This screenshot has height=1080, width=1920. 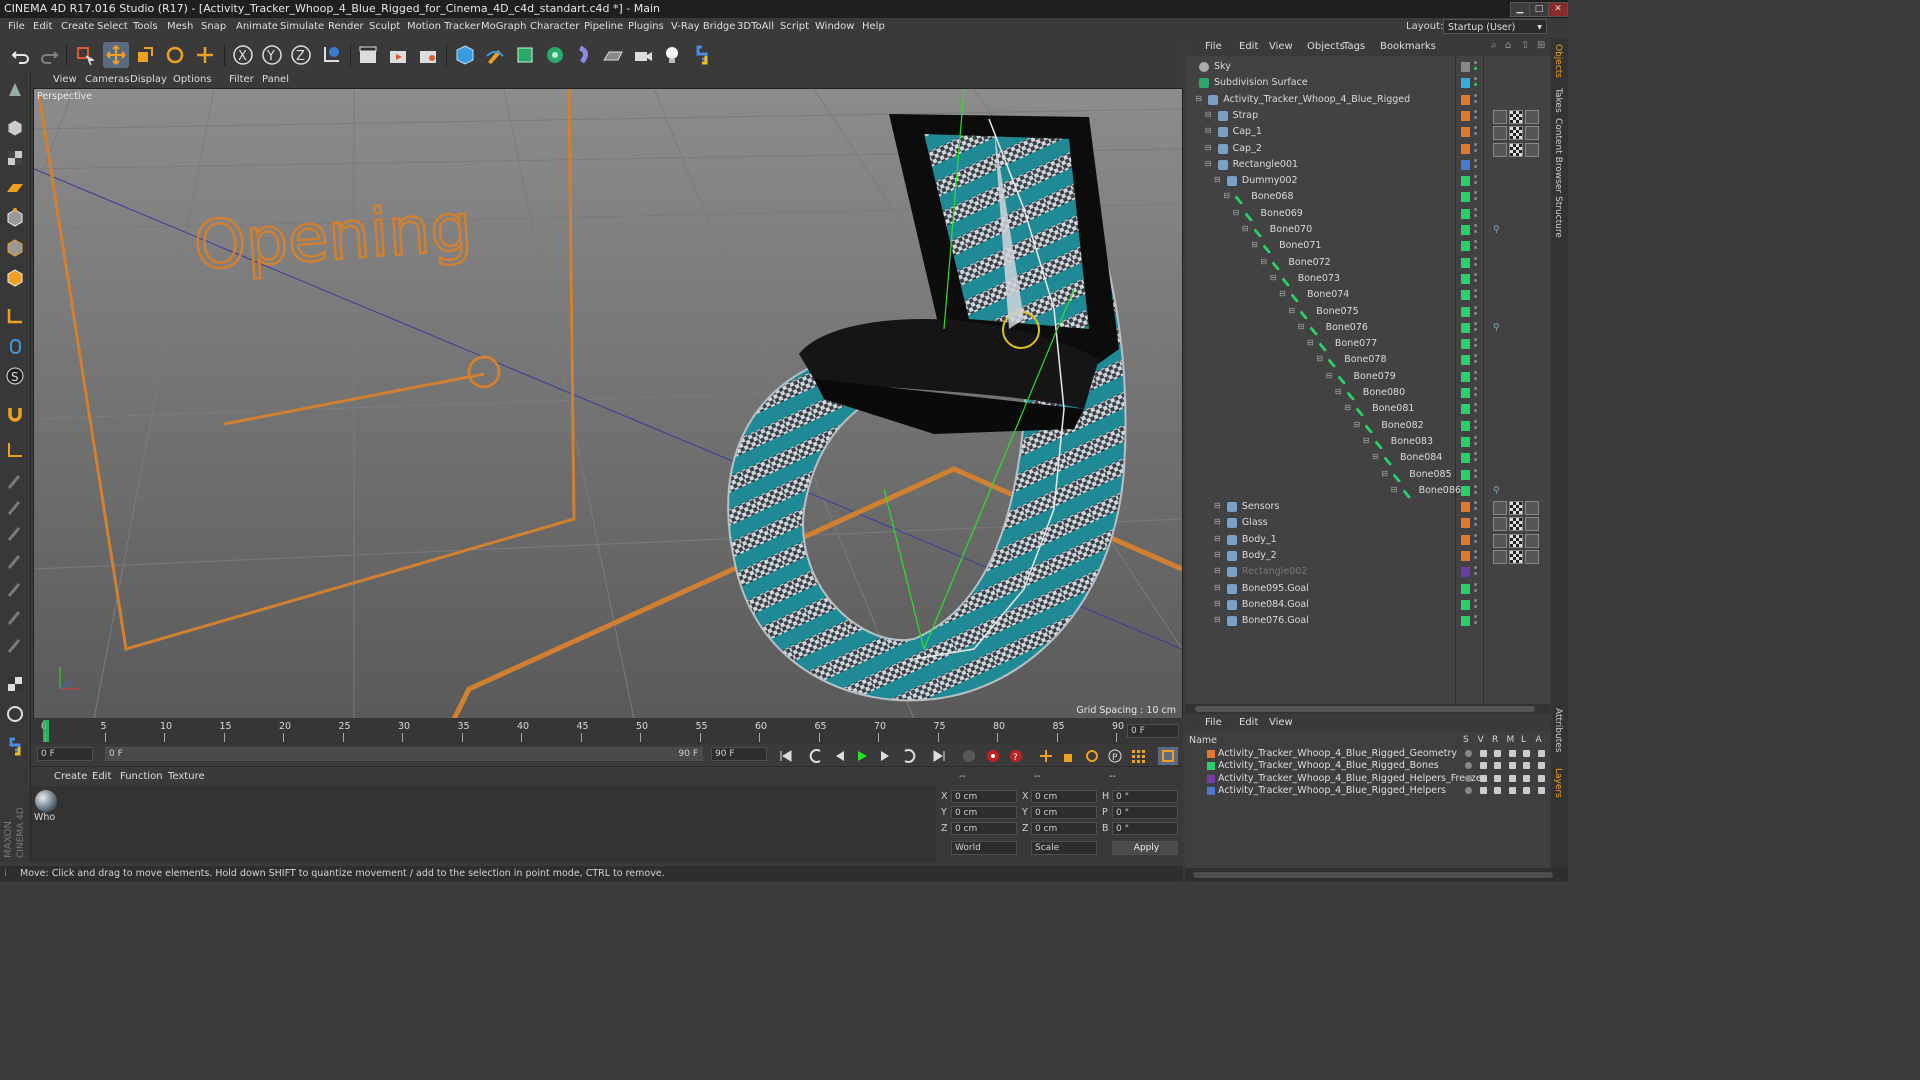 I want to click on apply-button: Apply, so click(x=1145, y=848).